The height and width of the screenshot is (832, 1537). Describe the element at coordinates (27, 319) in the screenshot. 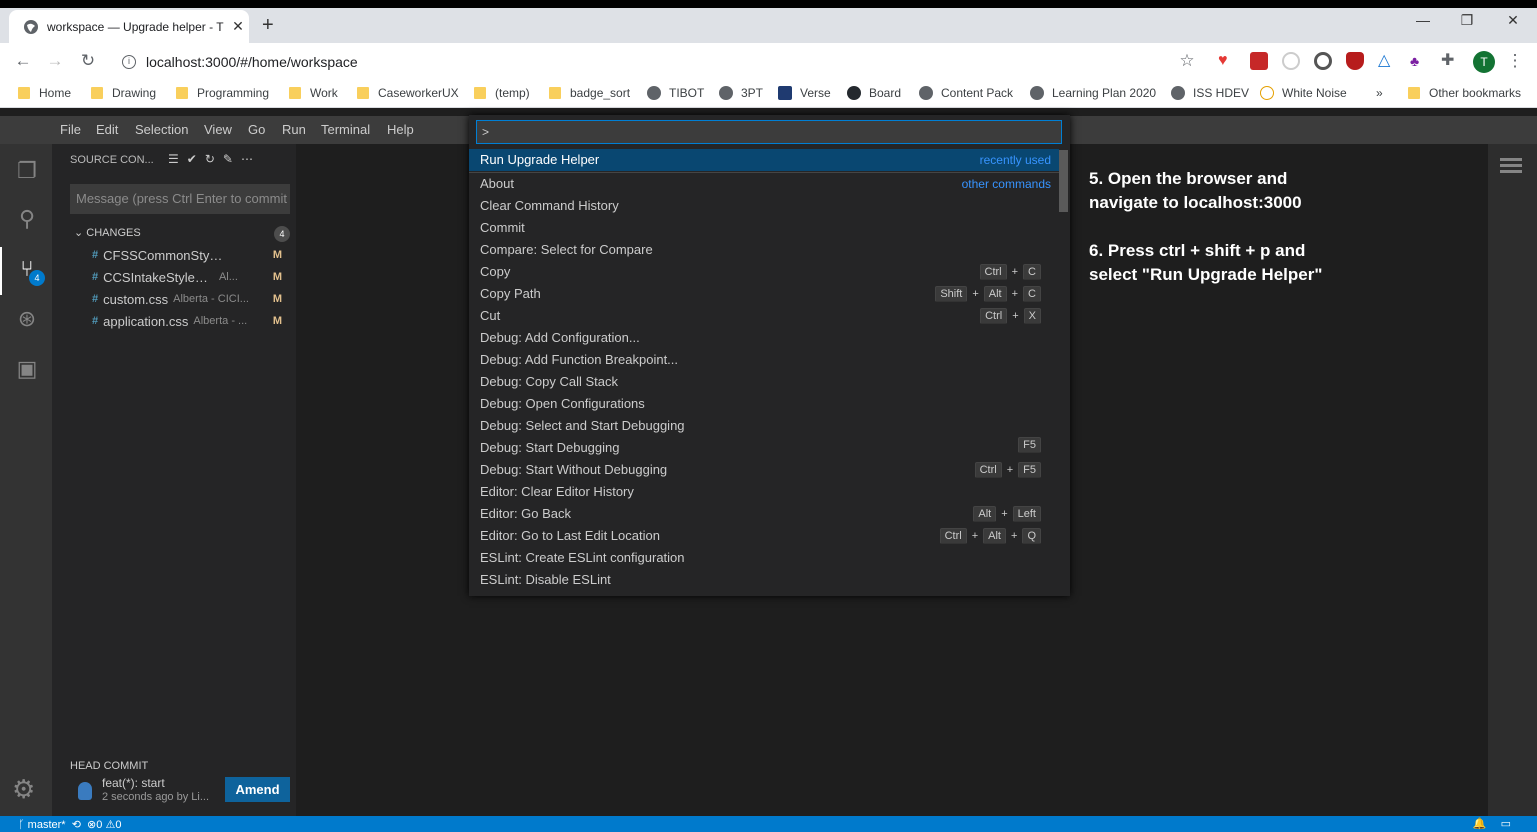

I see `debug-icon: ⊛` at that location.